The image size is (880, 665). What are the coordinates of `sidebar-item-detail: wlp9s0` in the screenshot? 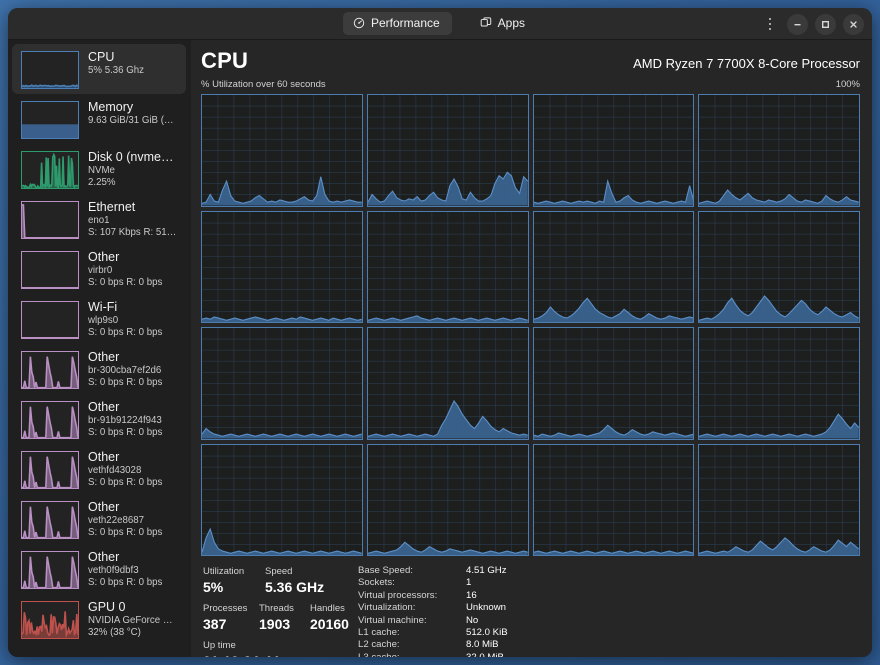 It's located at (103, 320).